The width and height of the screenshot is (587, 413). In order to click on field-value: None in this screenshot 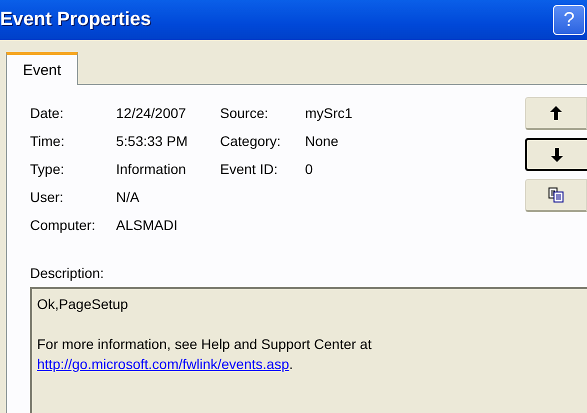, I will do `click(322, 141)`.